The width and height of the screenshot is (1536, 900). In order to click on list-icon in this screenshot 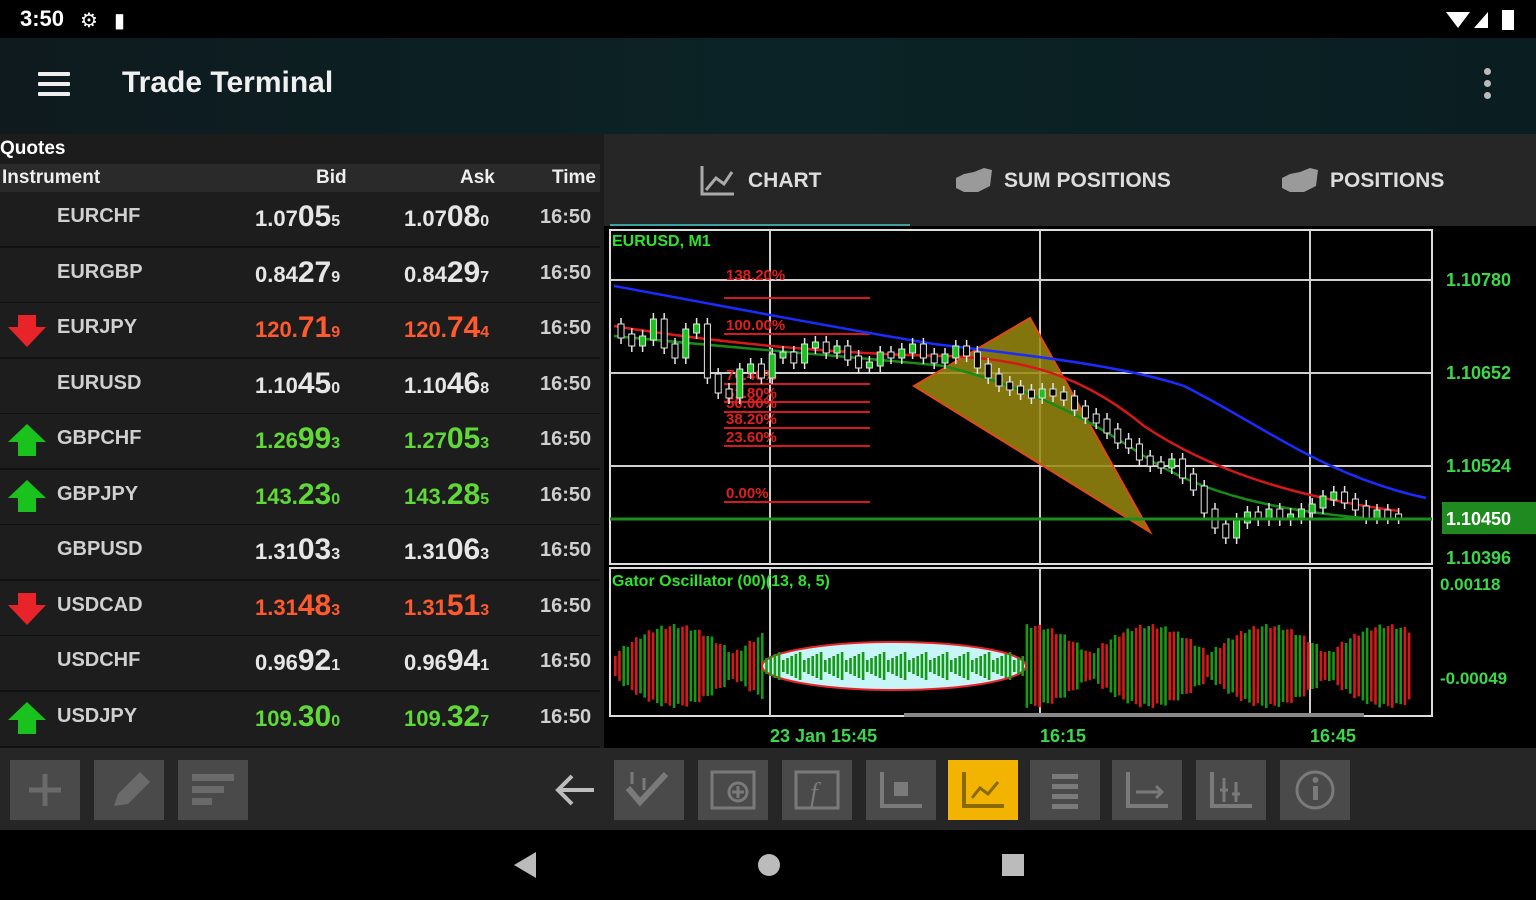, I will do `click(1065, 791)`.